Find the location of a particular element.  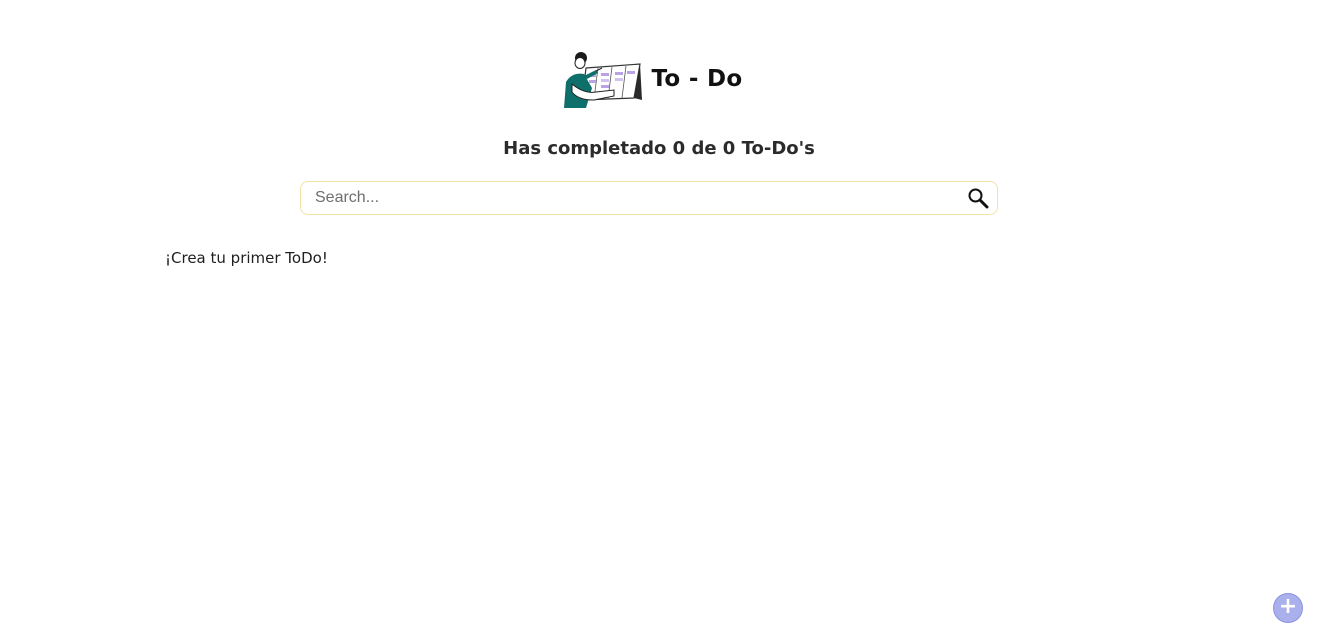

search-bar is located at coordinates (649, 198).